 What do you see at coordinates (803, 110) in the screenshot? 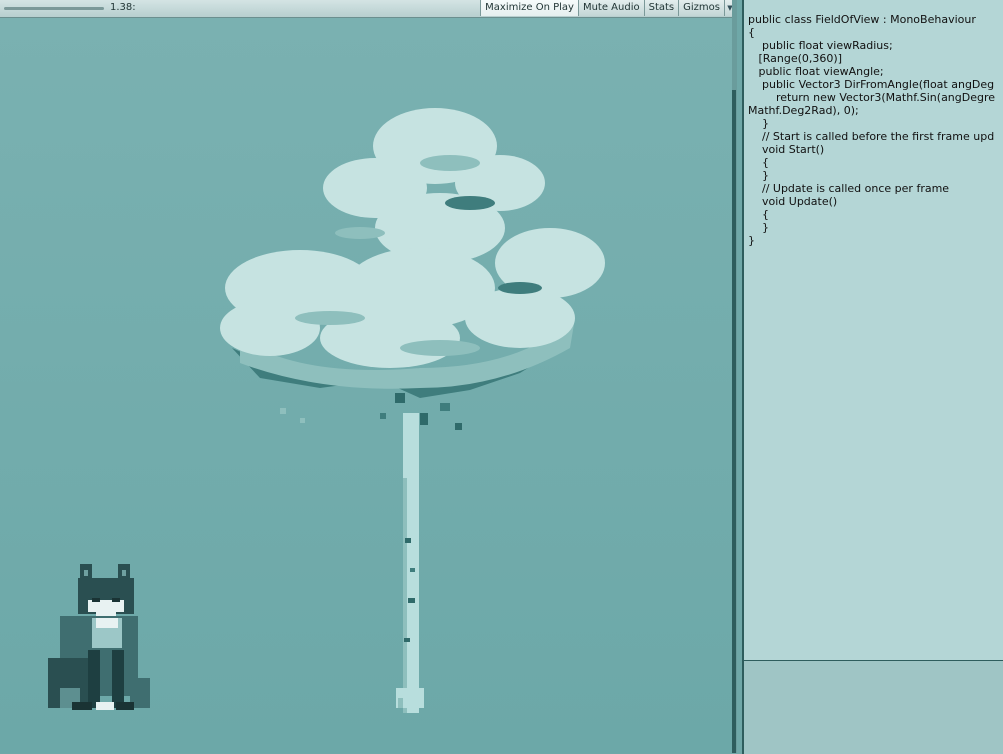
I see `code-line: Mathf.Deg2Rad), 0);` at bounding box center [803, 110].